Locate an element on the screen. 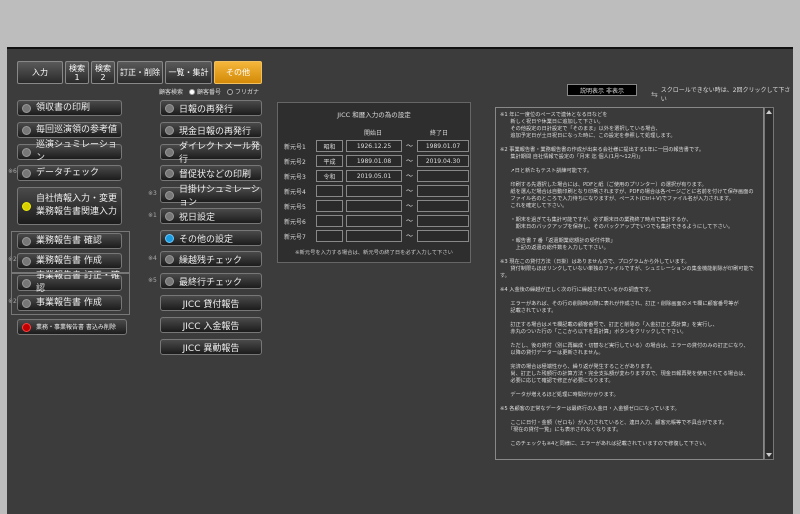 This screenshot has height=514, width=800. scroll-hint-text: スクロールできない時は、2回クリックして下さい is located at coordinates (725, 95).